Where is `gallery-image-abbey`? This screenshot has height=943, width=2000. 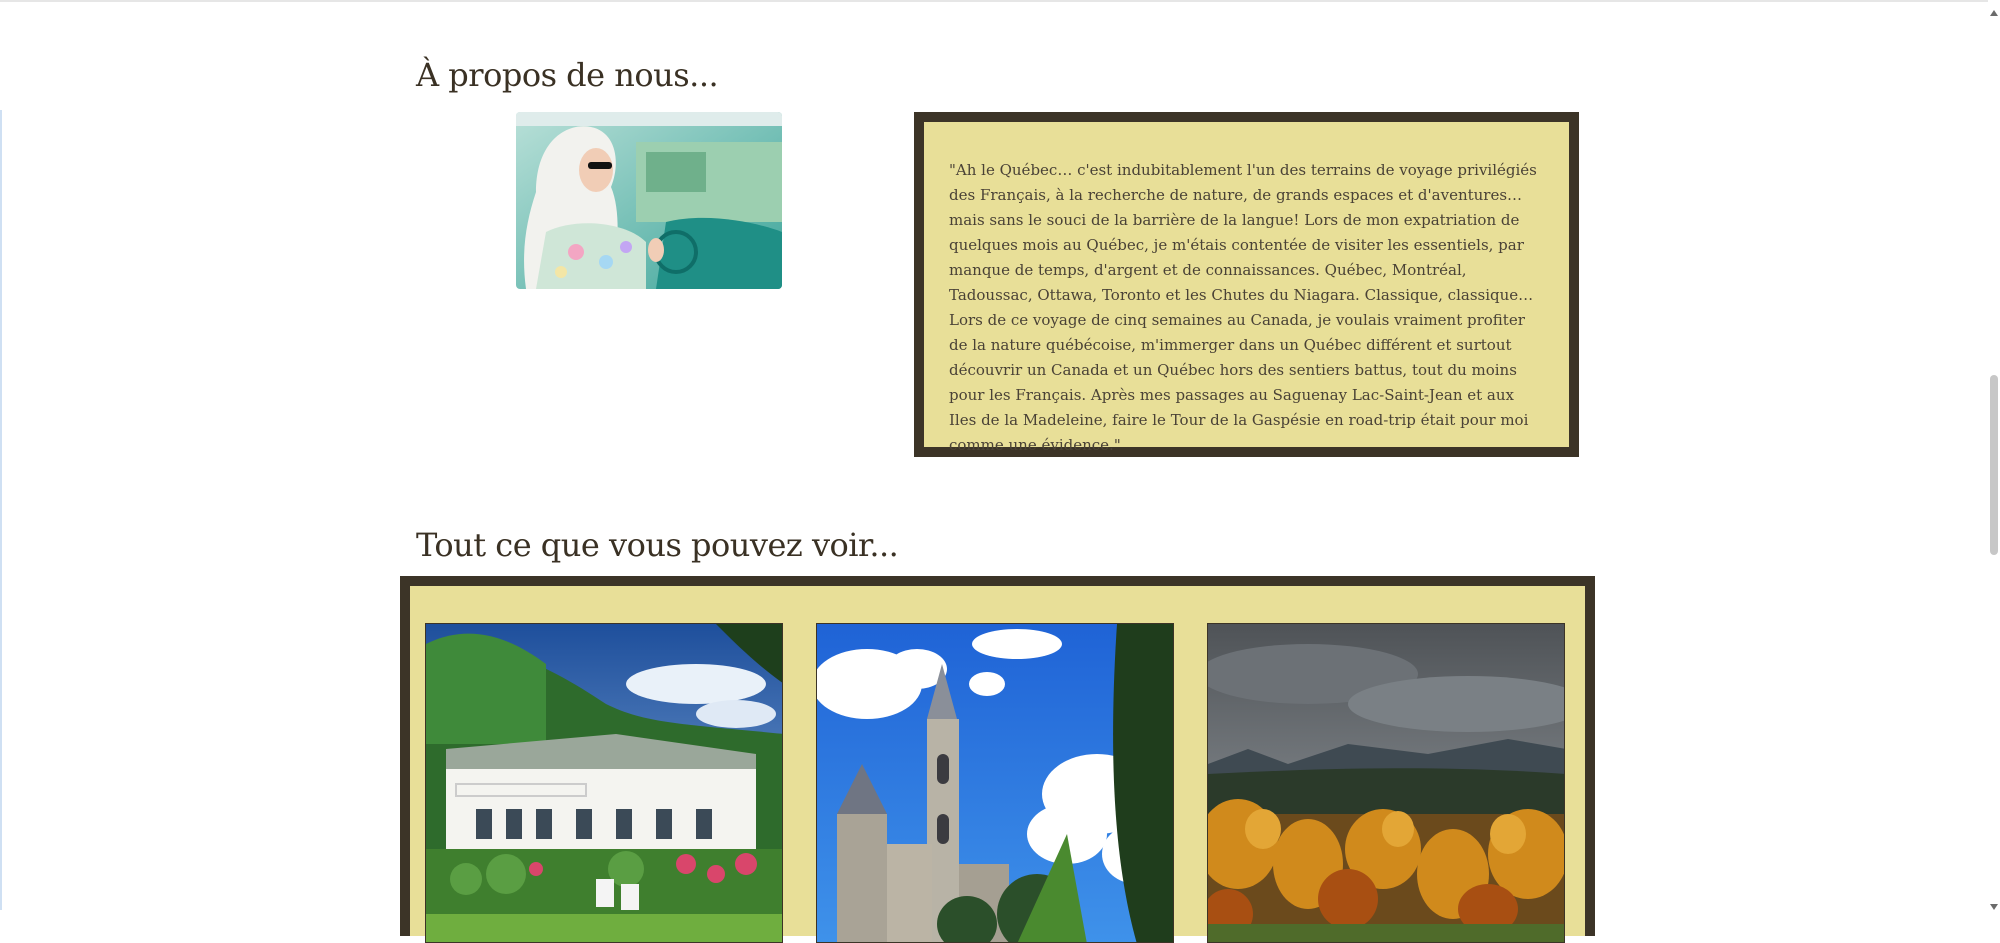
gallery-image-abbey is located at coordinates (995, 783).